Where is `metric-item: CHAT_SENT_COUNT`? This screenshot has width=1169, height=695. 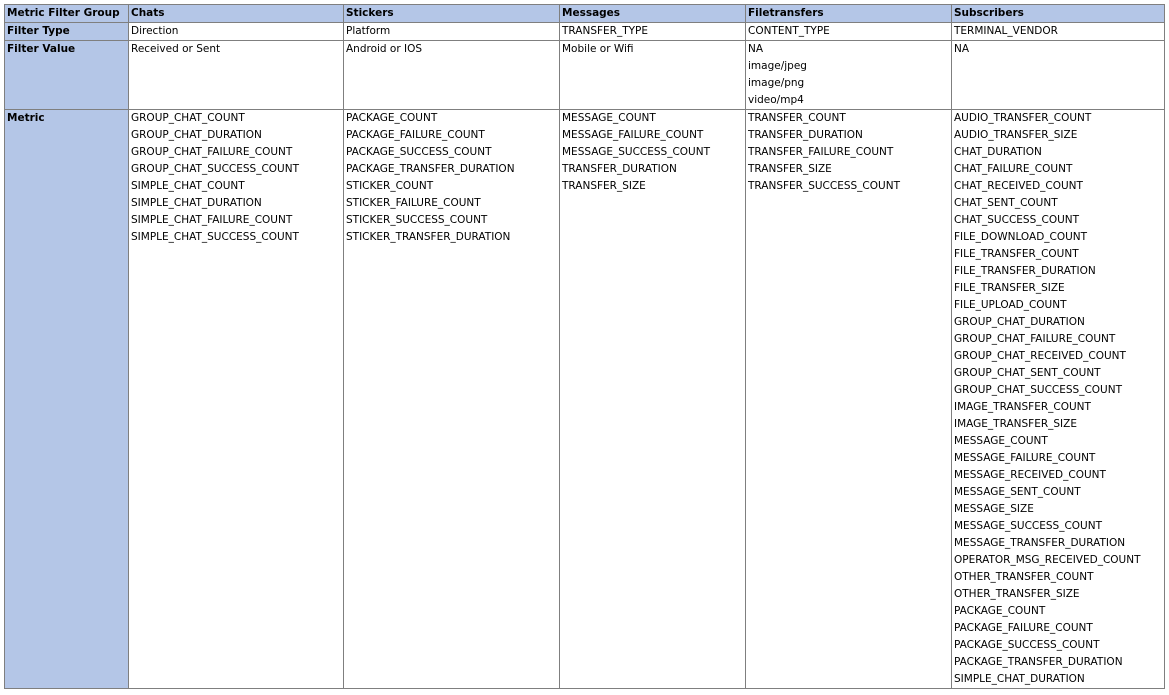 metric-item: CHAT_SENT_COUNT is located at coordinates (1006, 203).